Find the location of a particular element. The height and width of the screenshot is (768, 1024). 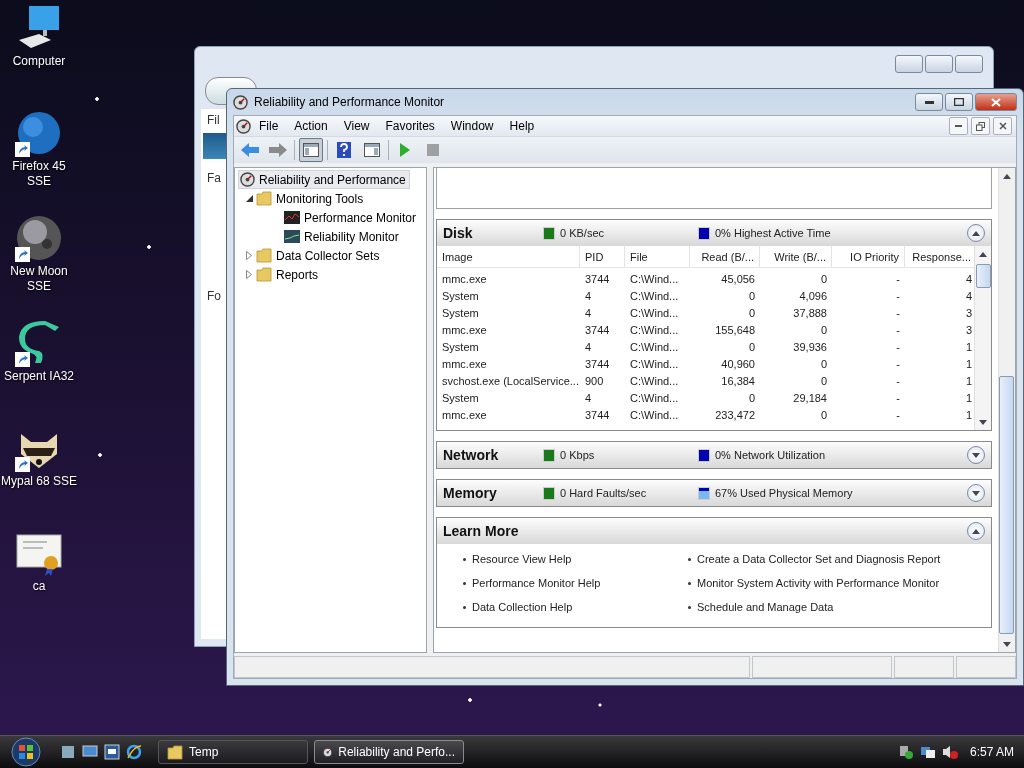

menu-item: Window is located at coordinates (472, 126).